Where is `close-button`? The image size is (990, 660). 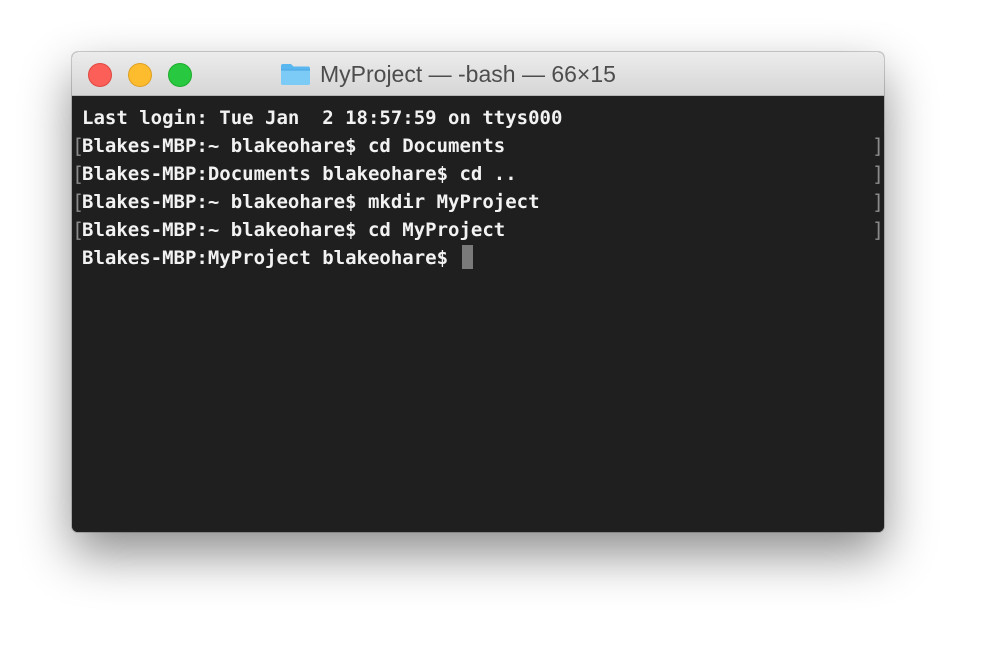
close-button is located at coordinates (100, 75).